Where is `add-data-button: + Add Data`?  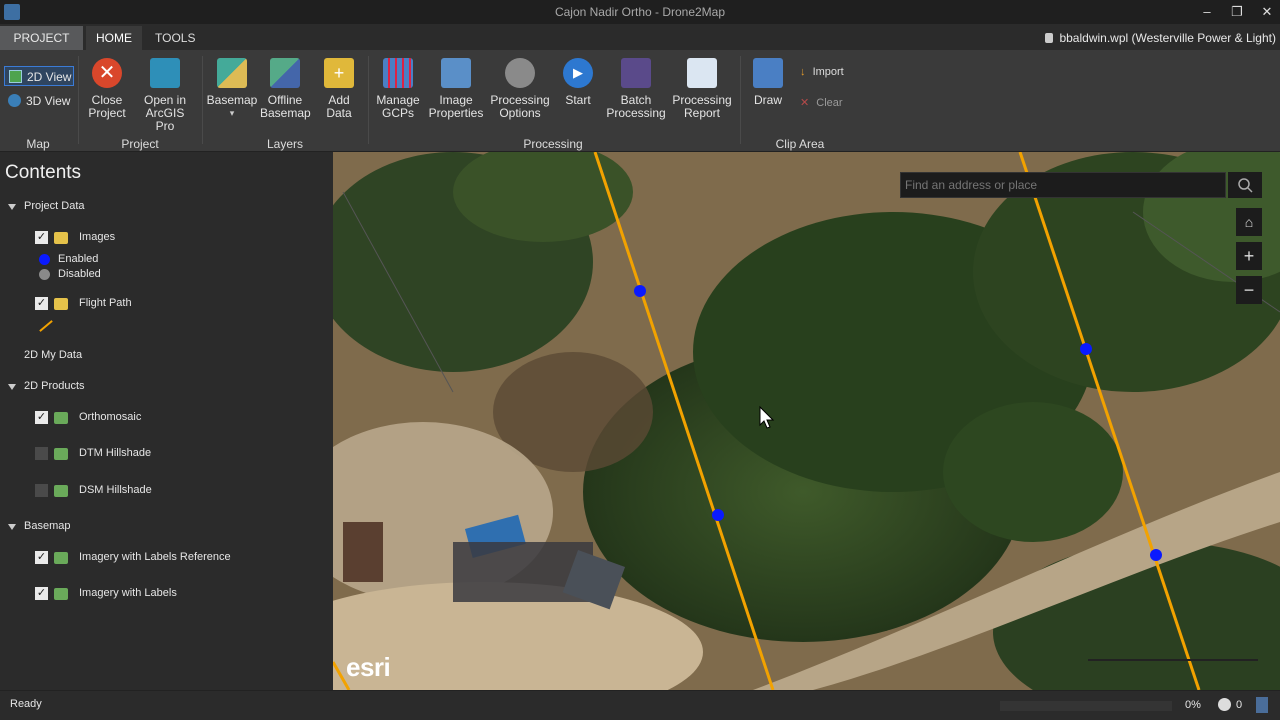 add-data-button: + Add Data is located at coordinates (339, 89).